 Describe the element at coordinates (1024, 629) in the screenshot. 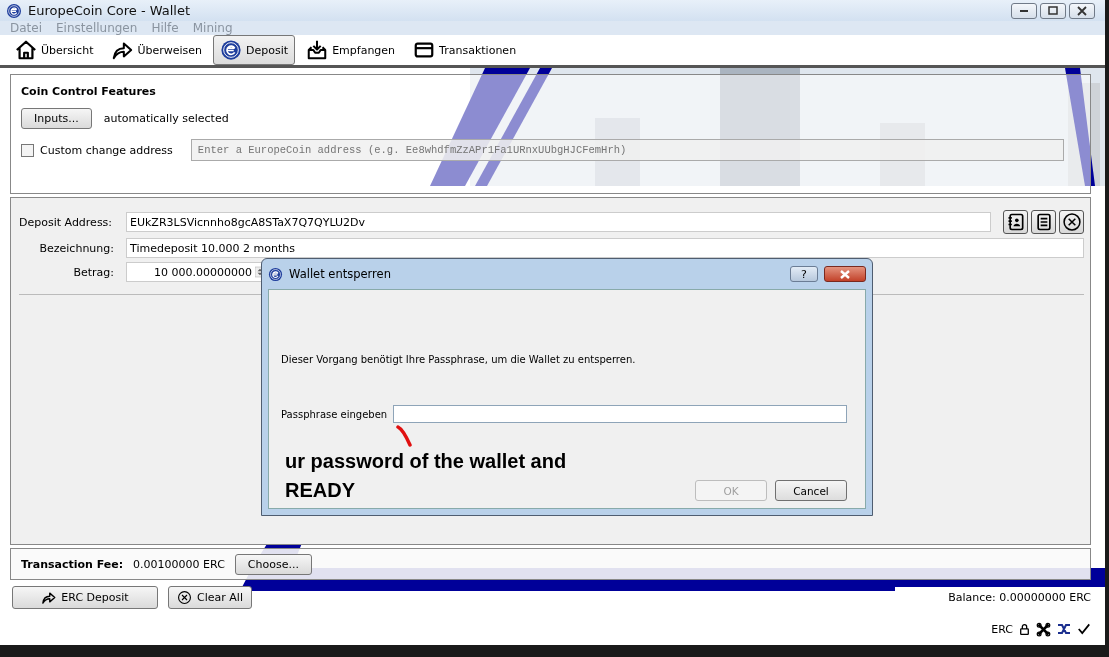

I see `lock-icon` at that location.